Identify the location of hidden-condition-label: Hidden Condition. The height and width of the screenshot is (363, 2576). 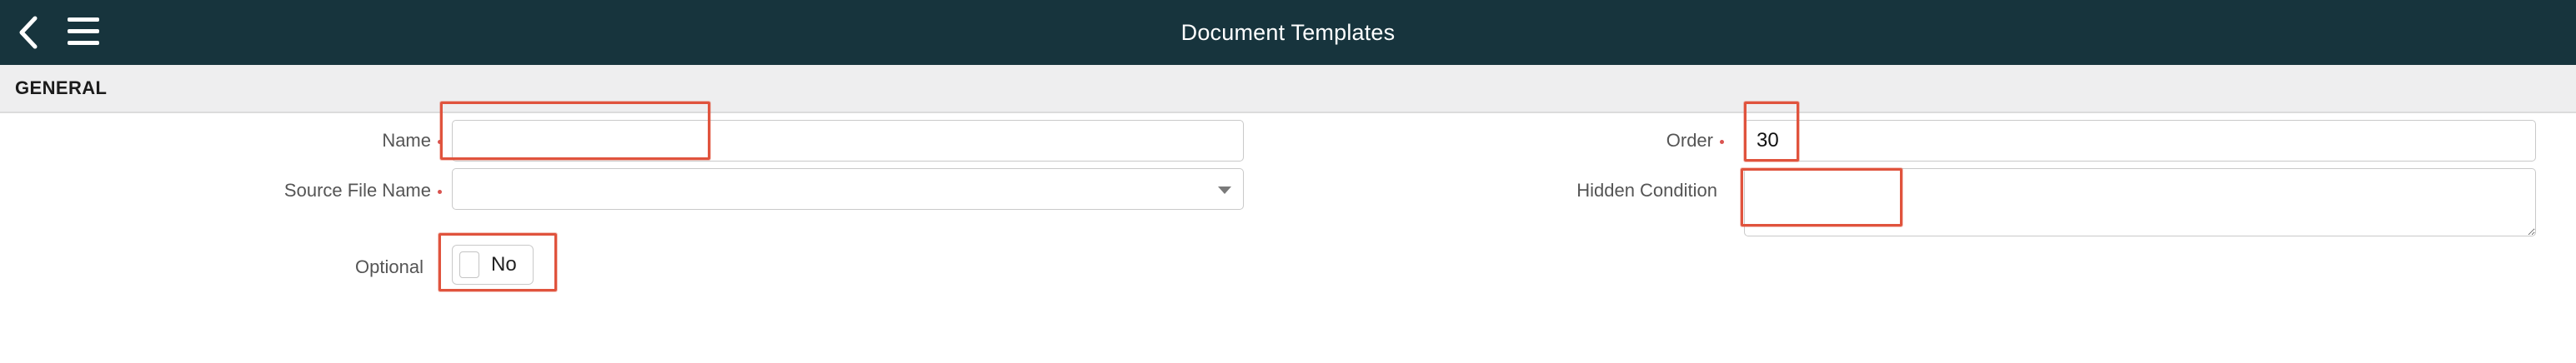
(1646, 190).